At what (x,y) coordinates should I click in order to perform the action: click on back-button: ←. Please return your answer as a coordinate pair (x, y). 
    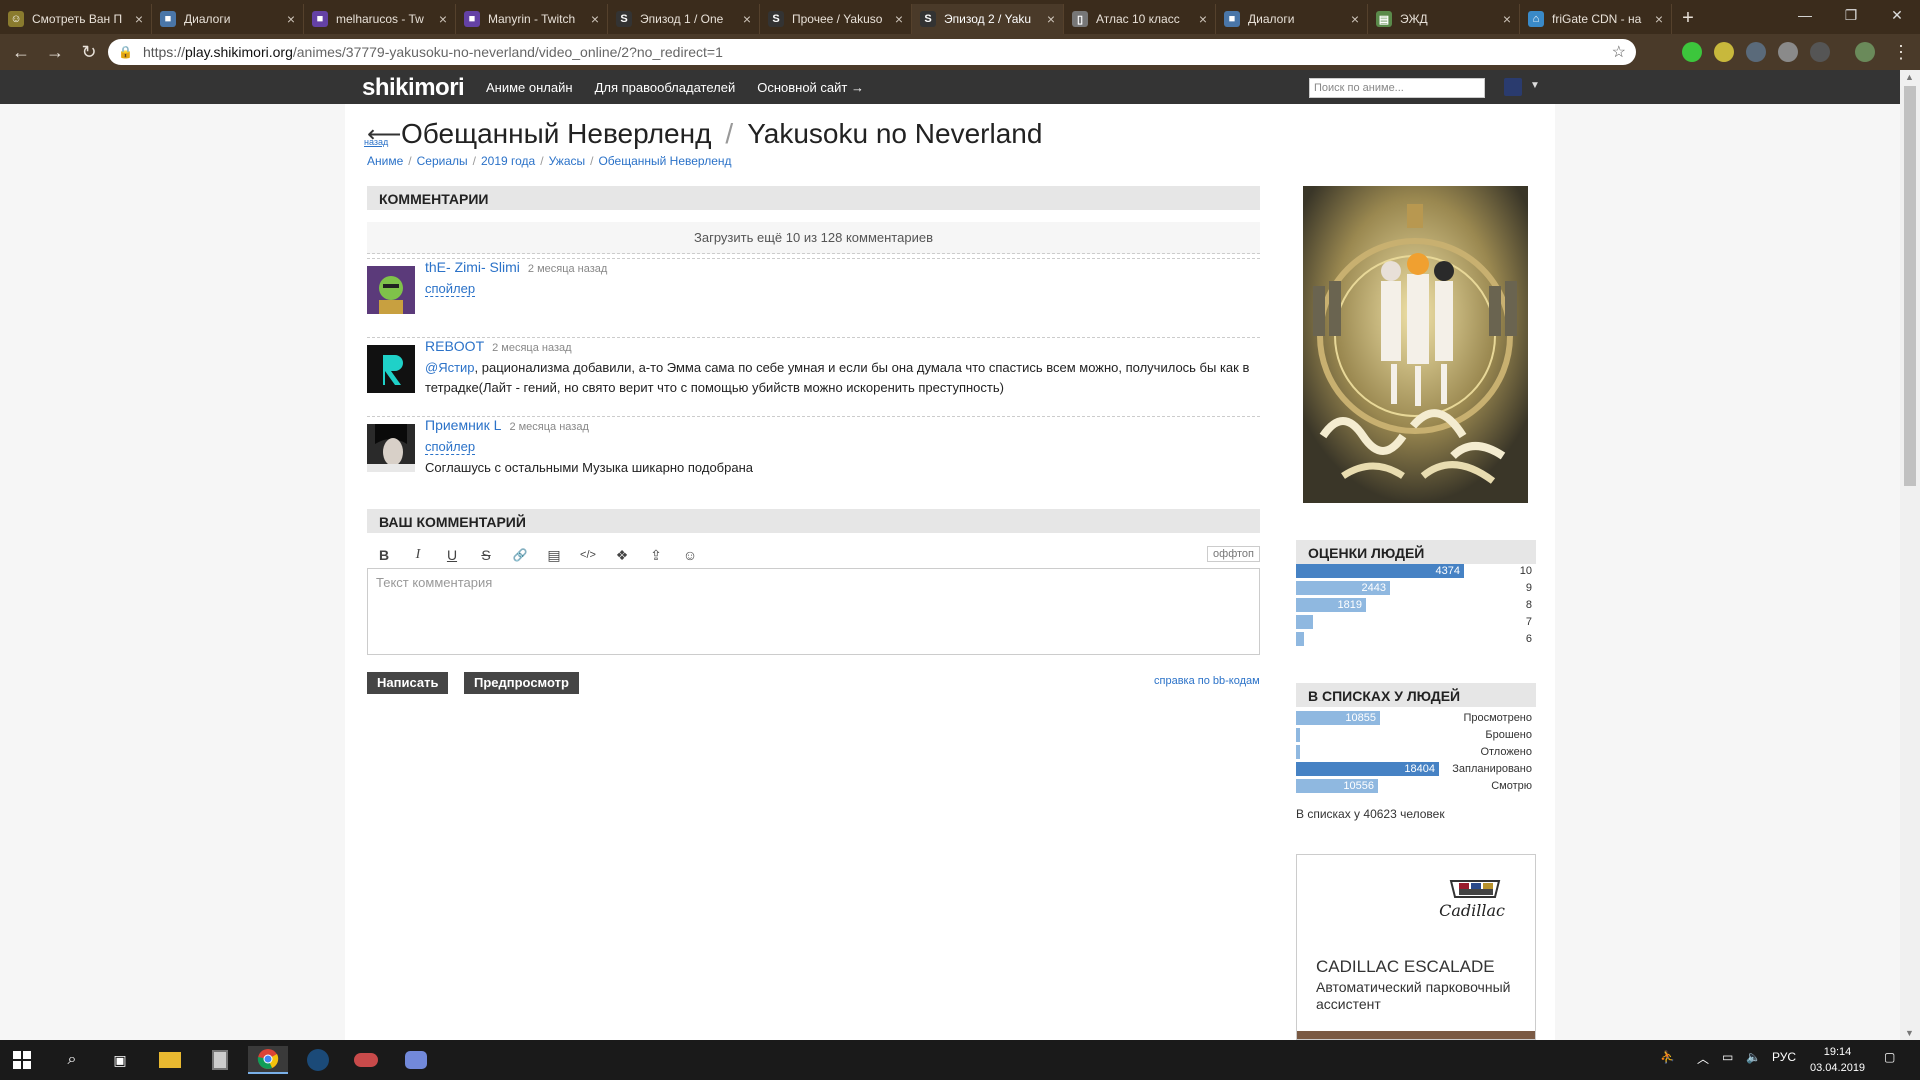
    Looking at the image, I should click on (21, 52).